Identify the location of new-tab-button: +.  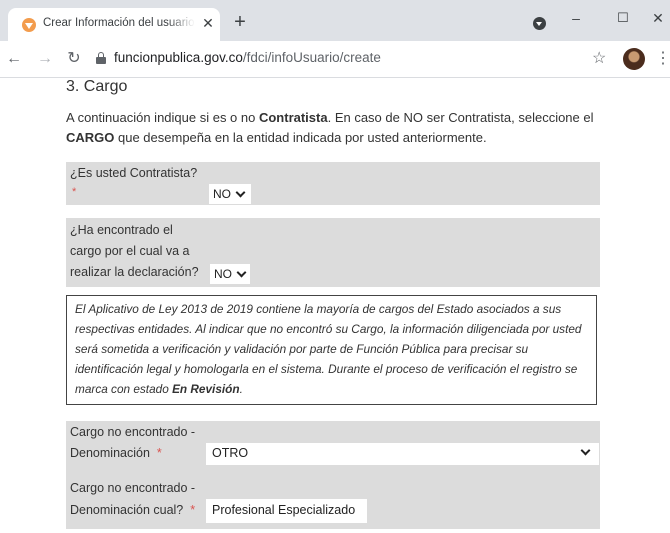
(240, 22).